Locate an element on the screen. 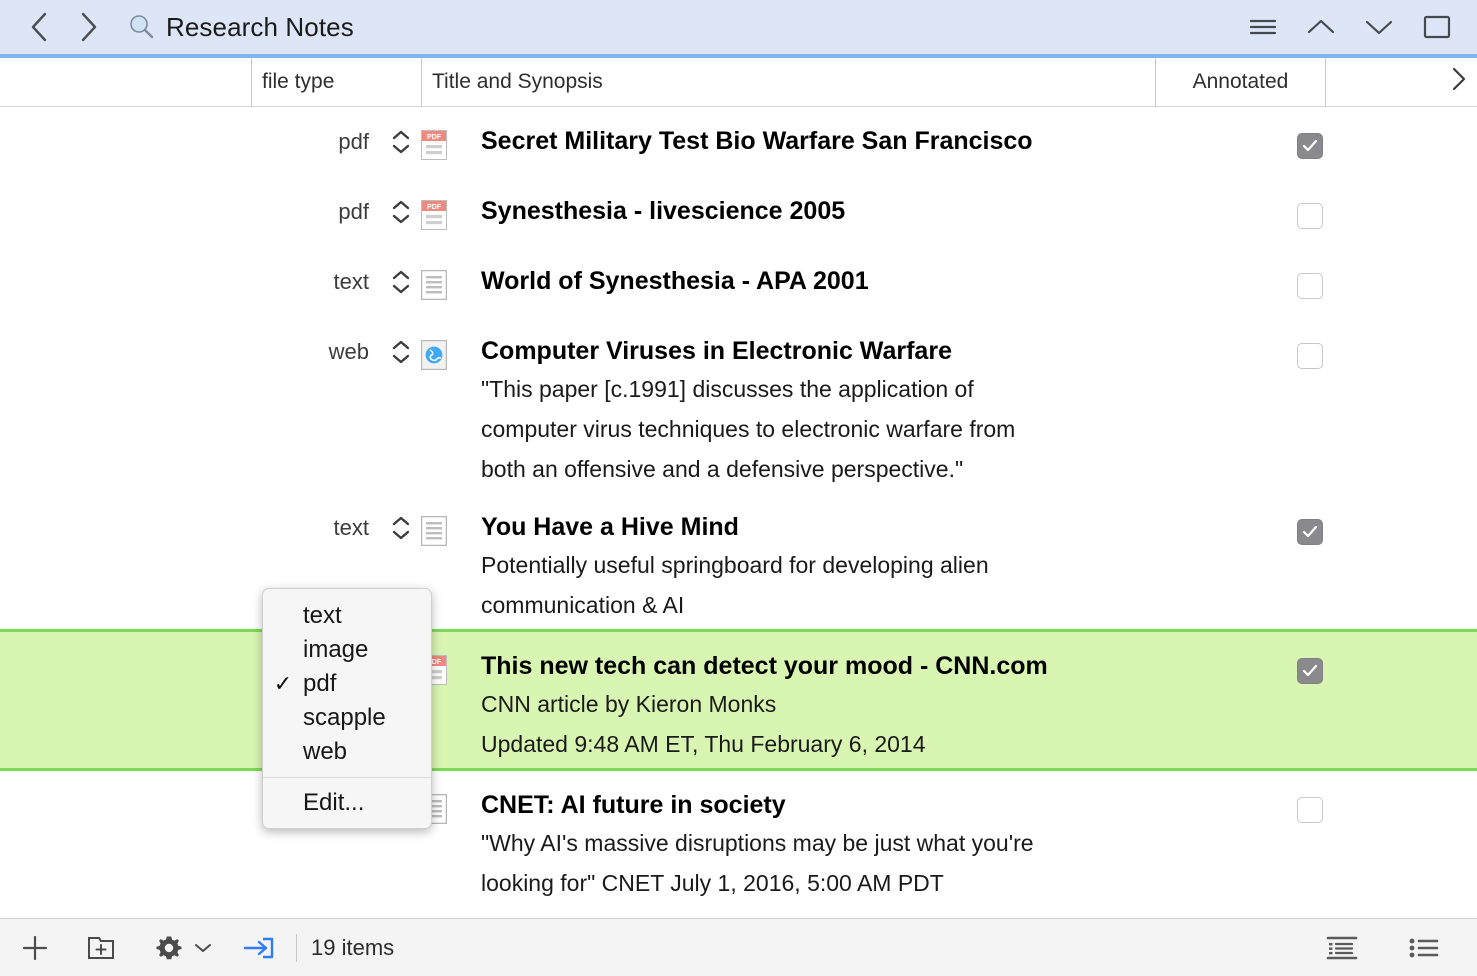 The image size is (1477, 976). menu-separator is located at coordinates (347, 777).